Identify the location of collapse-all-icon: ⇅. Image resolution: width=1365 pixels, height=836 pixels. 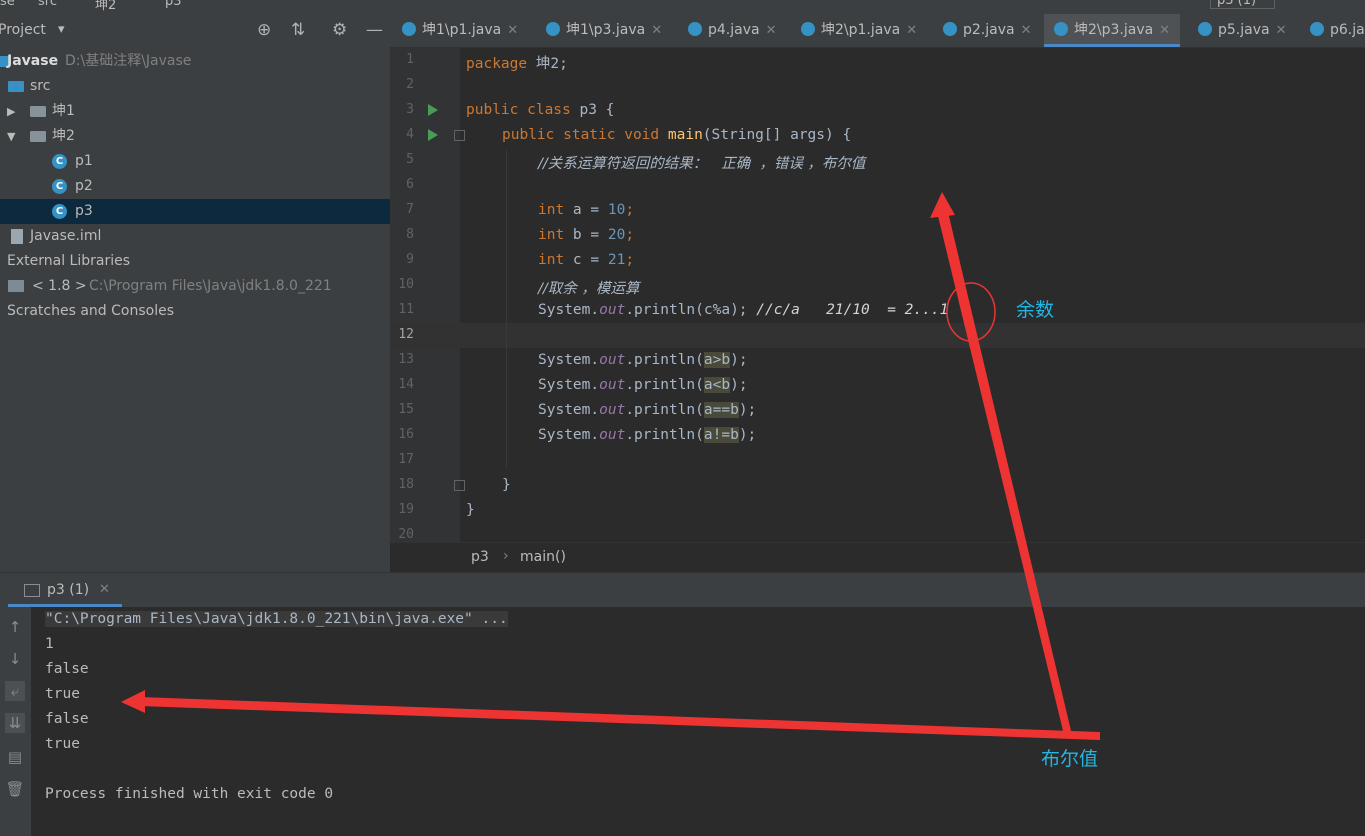
(298, 30).